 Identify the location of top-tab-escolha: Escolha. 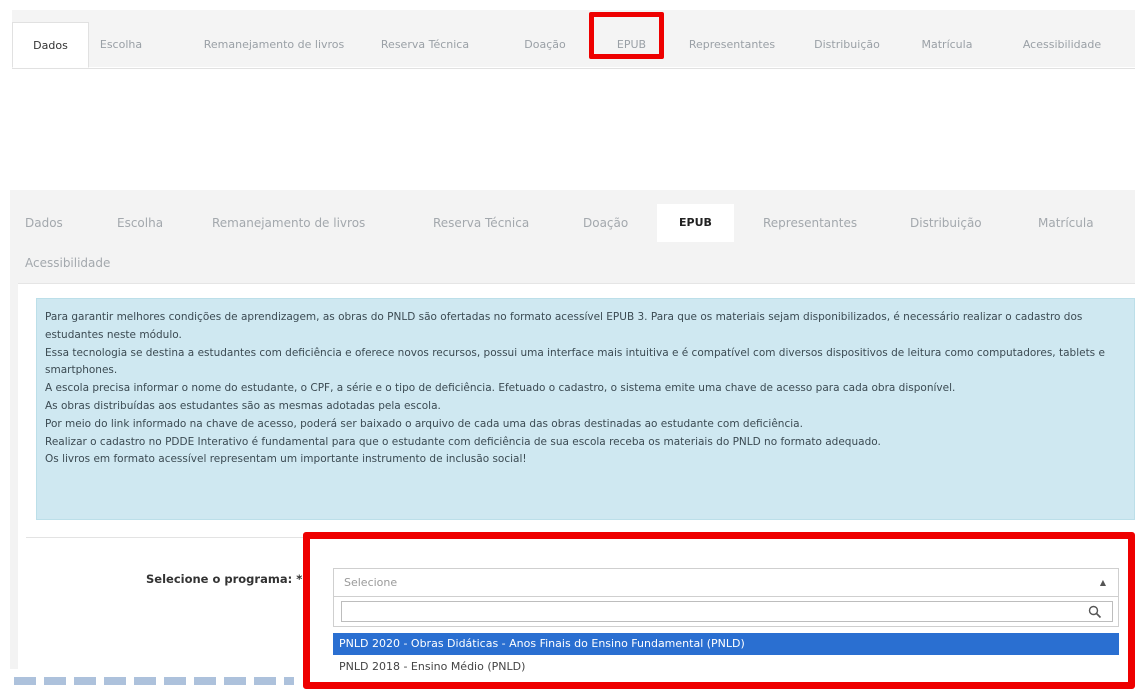
(121, 45).